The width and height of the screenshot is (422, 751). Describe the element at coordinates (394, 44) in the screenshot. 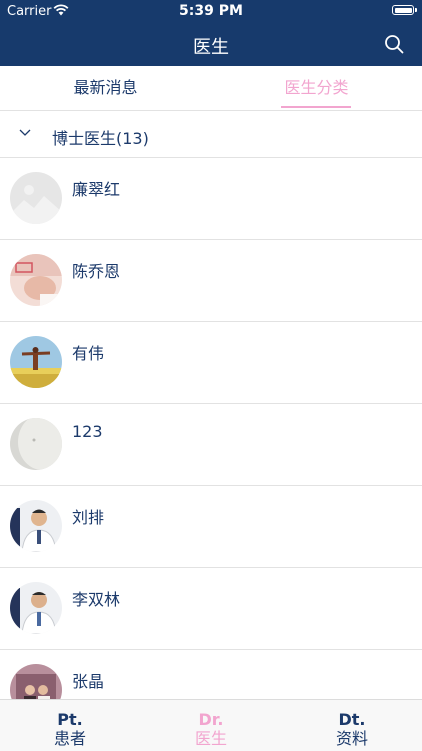

I see `search-icon` at that location.